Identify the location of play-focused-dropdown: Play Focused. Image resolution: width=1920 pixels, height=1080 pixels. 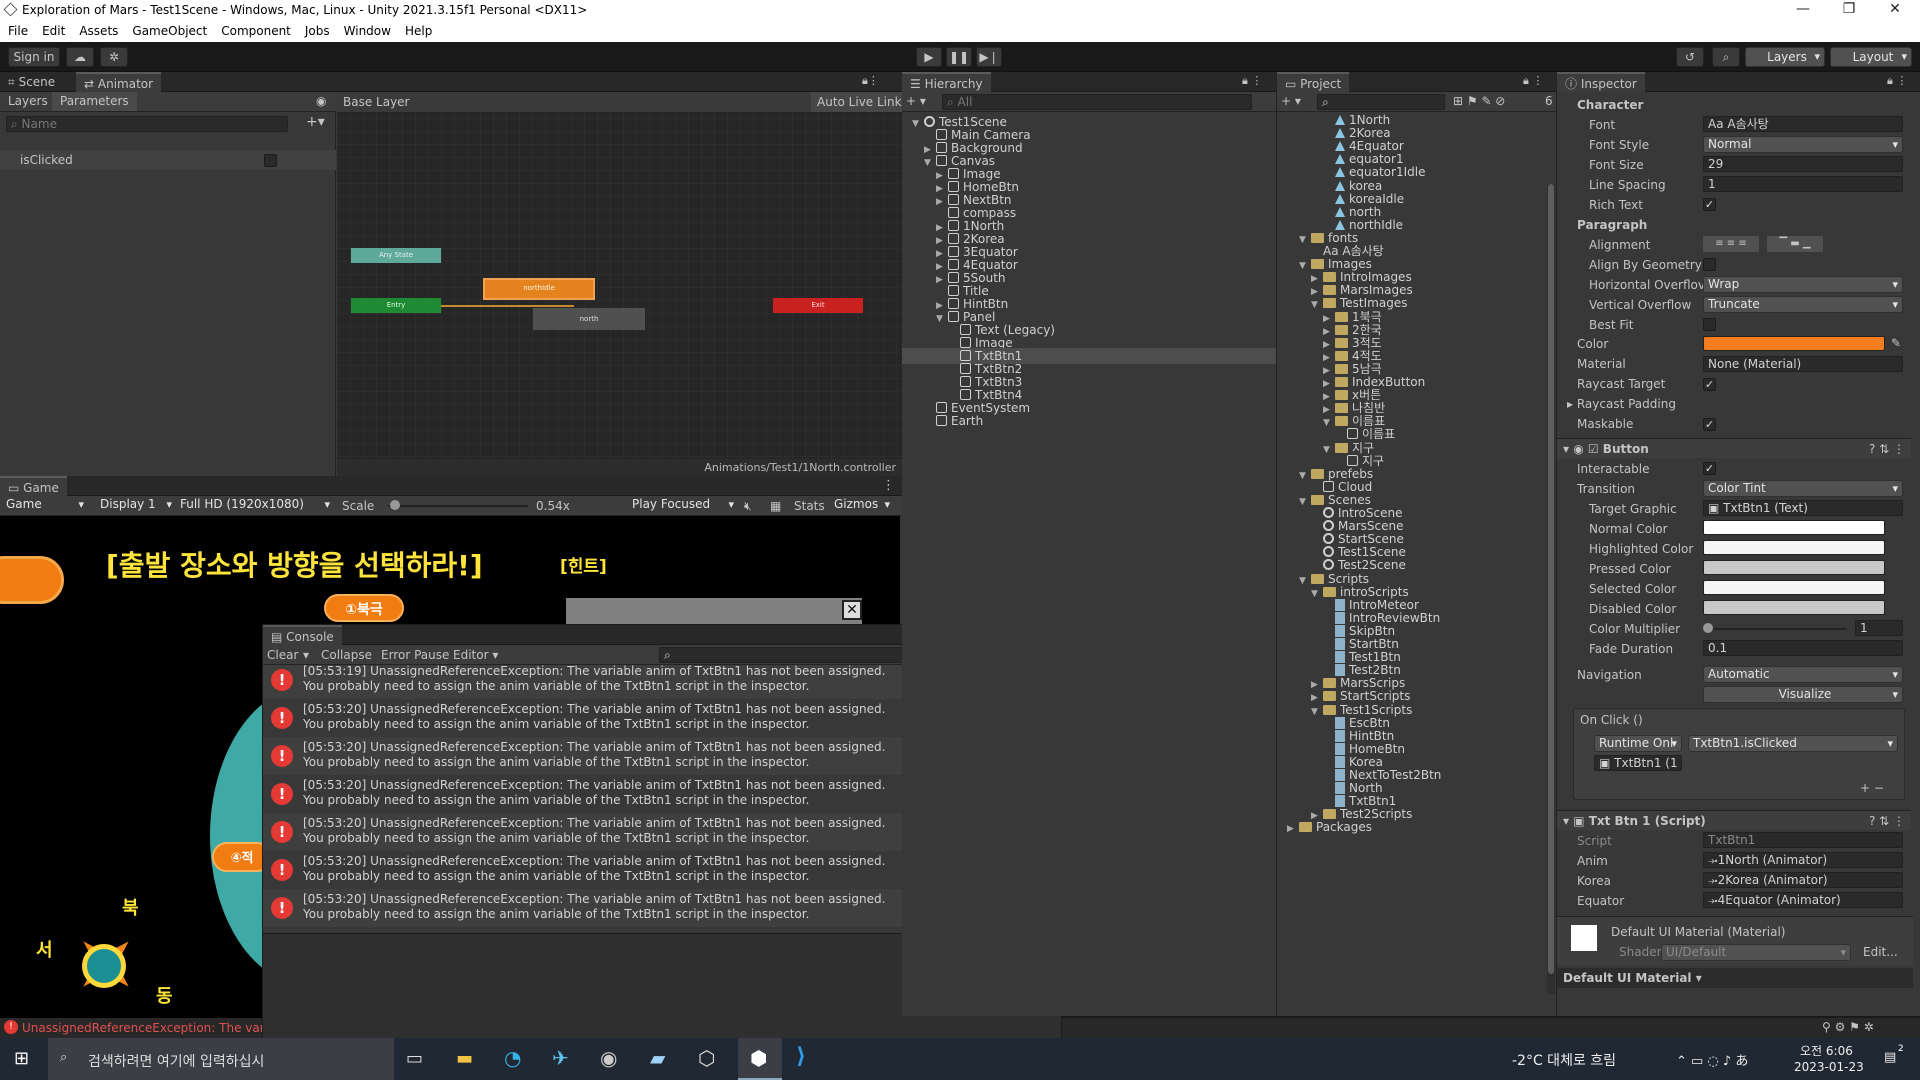
(683, 505).